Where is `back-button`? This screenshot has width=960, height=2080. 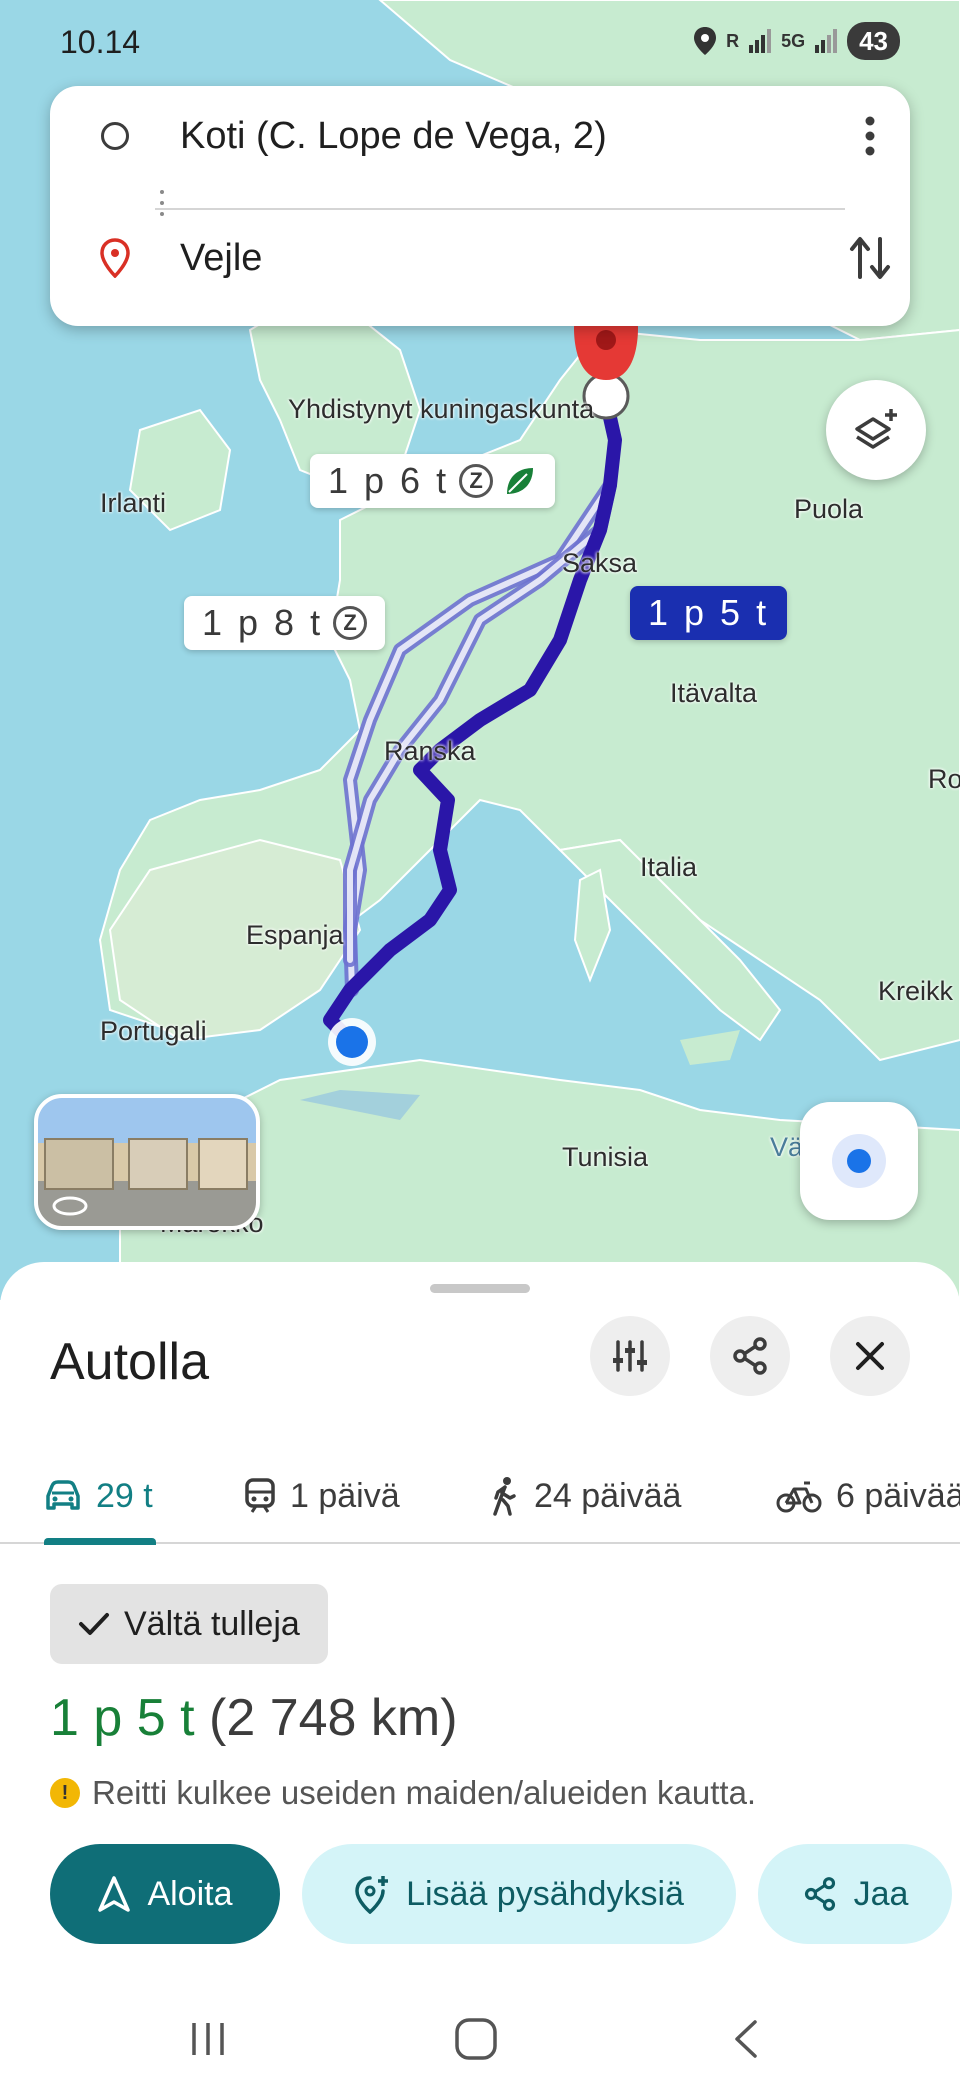
back-button is located at coordinates (746, 2039).